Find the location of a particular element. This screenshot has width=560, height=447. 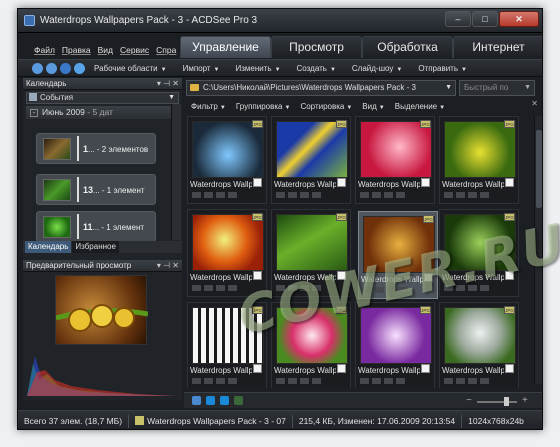

tab-calendar: Календарь is located at coordinates (48, 247).